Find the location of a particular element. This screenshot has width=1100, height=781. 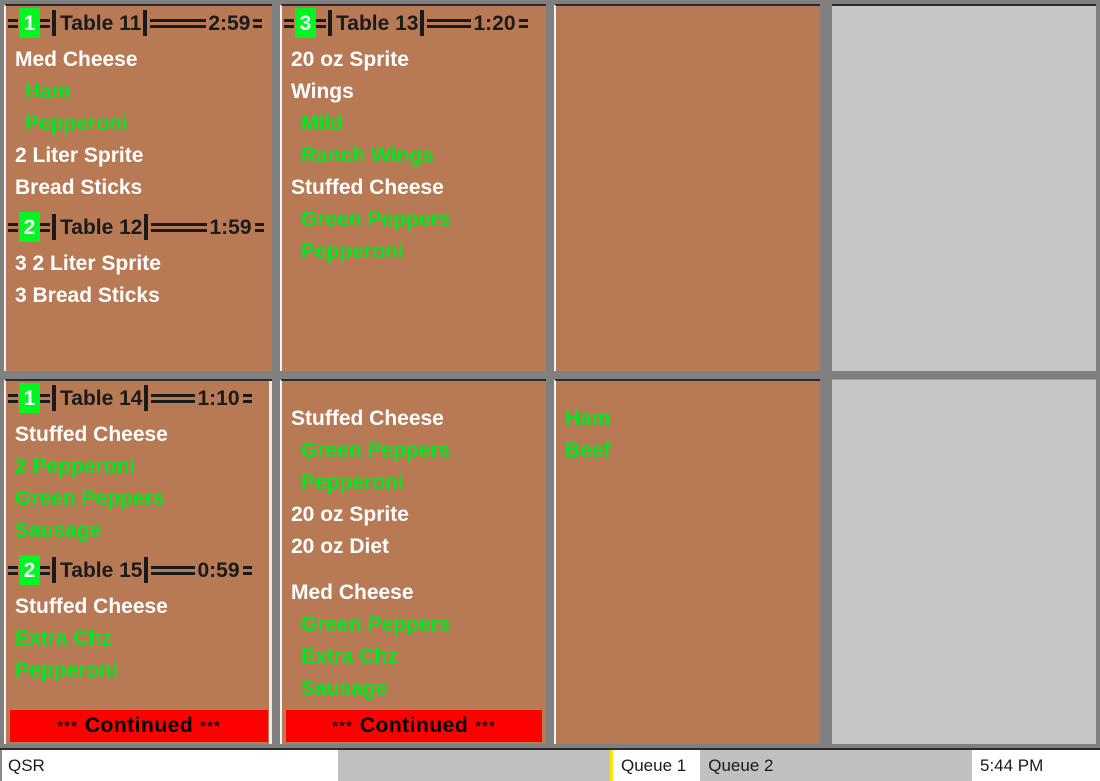

order-item: Wings is located at coordinates (322, 91).